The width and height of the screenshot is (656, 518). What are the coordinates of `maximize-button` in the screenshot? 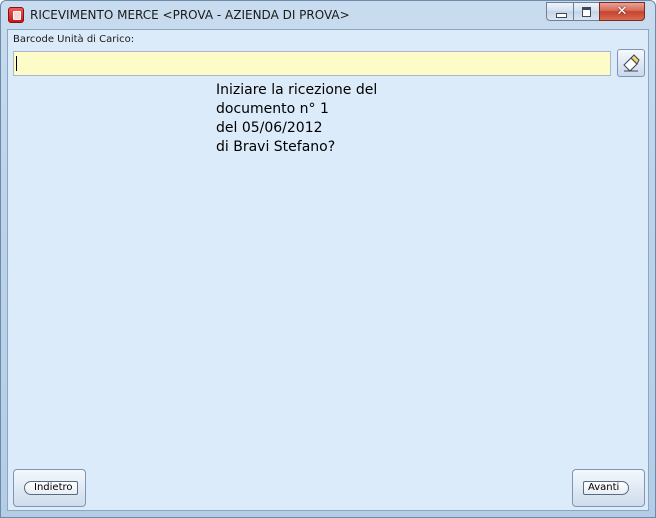 It's located at (586, 11).